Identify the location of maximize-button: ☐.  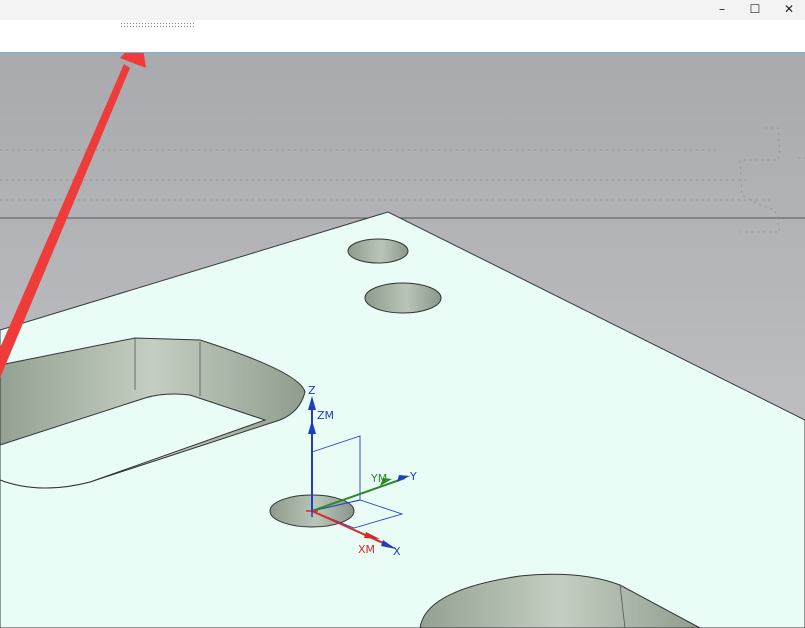
(755, 9).